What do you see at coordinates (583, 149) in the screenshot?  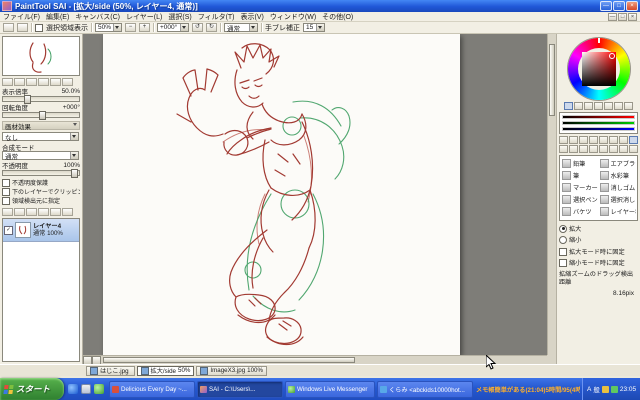 I see `magic-wand-tool-icon` at bounding box center [583, 149].